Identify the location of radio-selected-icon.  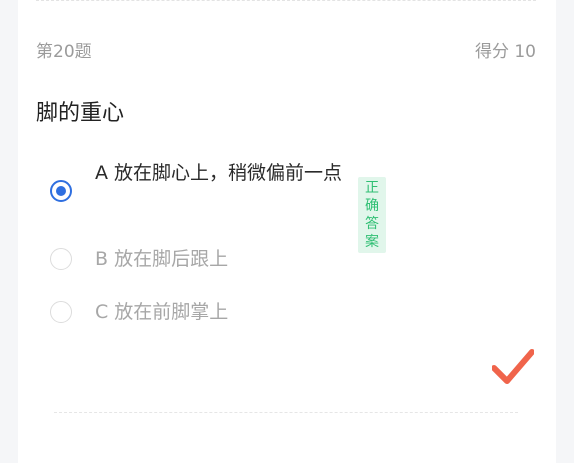
(61, 191).